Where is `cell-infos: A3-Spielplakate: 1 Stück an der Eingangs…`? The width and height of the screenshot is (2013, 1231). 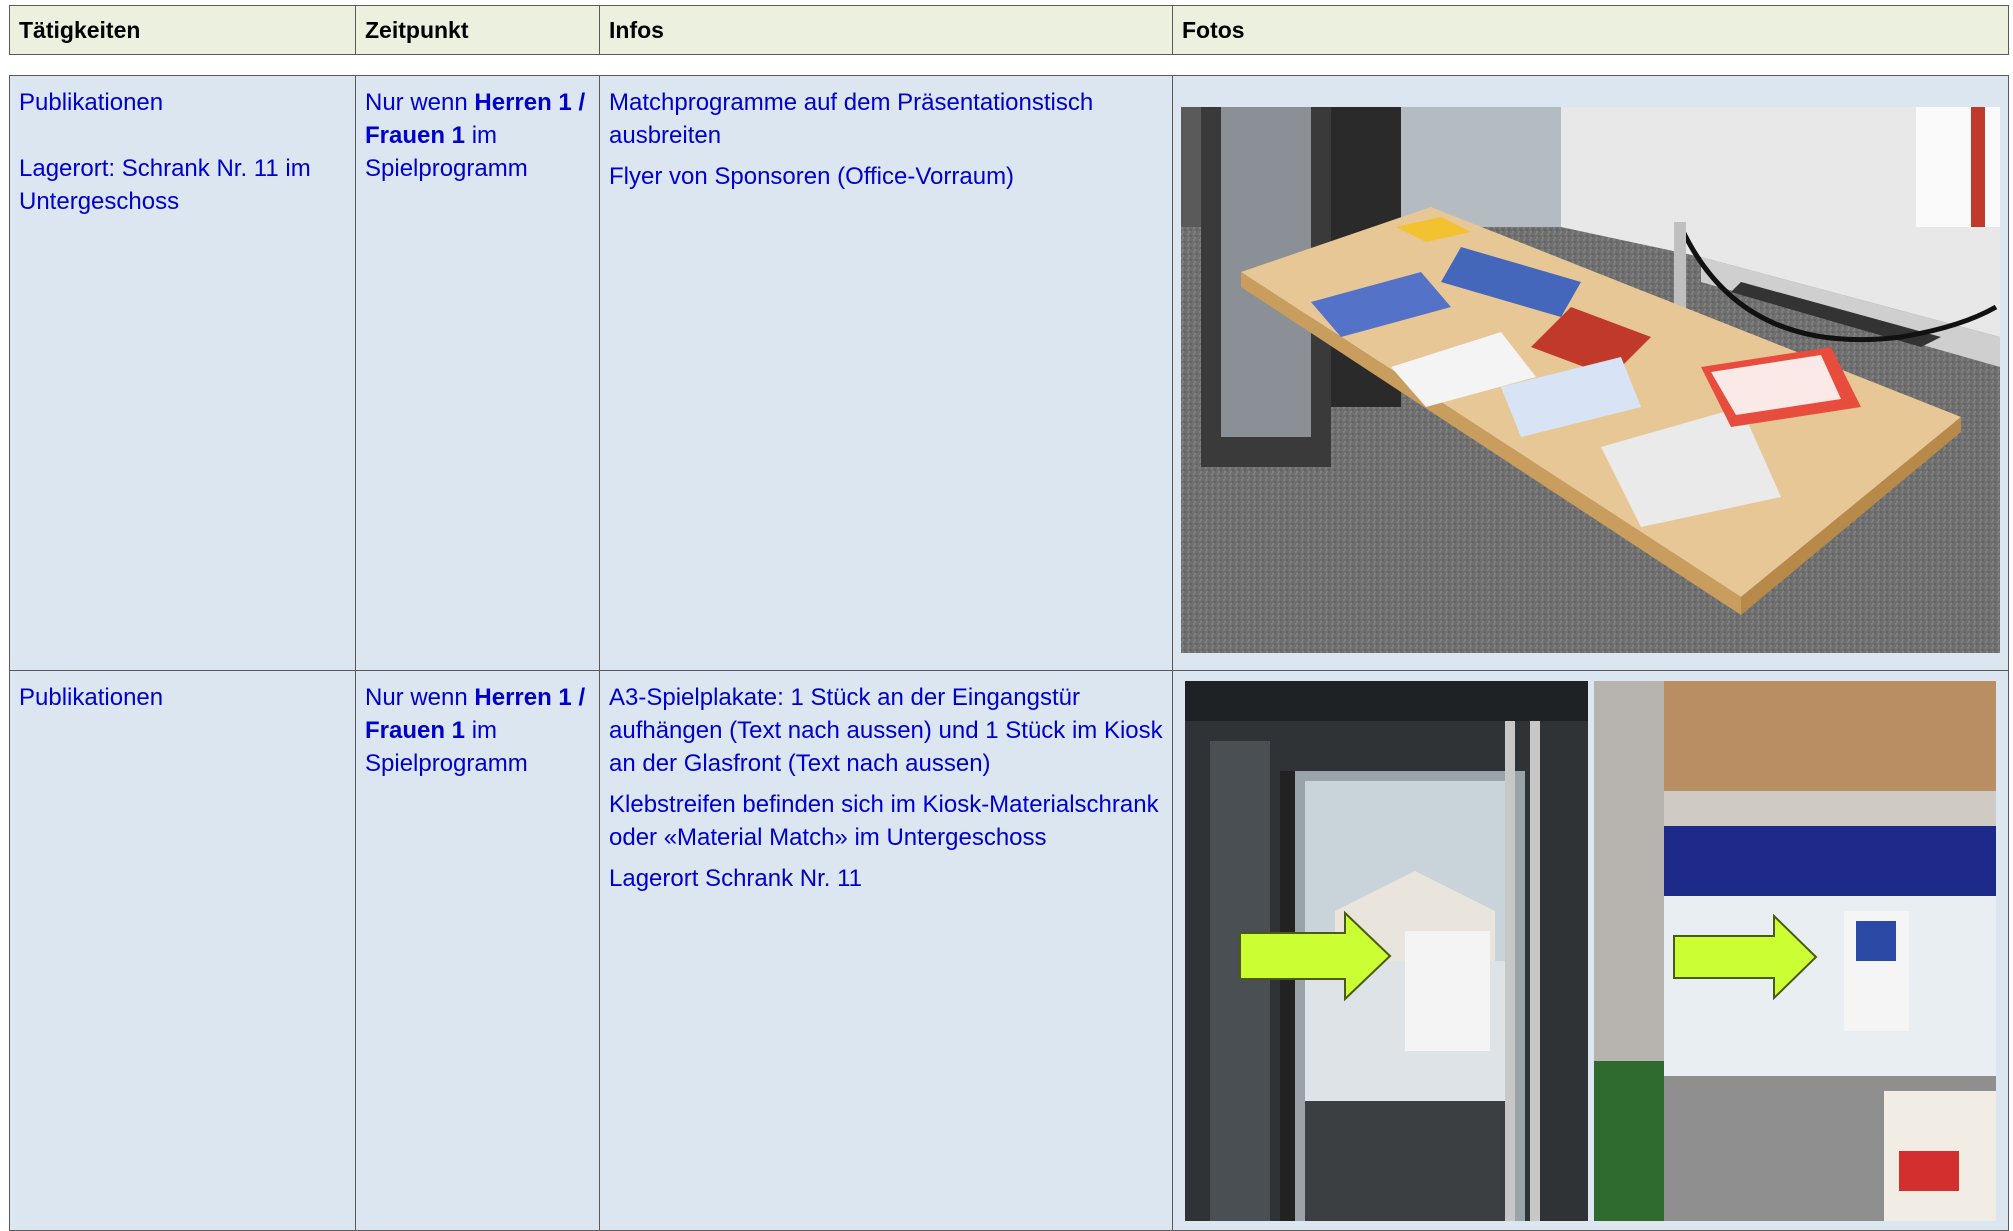 cell-infos: A3-Spielplakate: 1 Stück an der Eingangs… is located at coordinates (886, 950).